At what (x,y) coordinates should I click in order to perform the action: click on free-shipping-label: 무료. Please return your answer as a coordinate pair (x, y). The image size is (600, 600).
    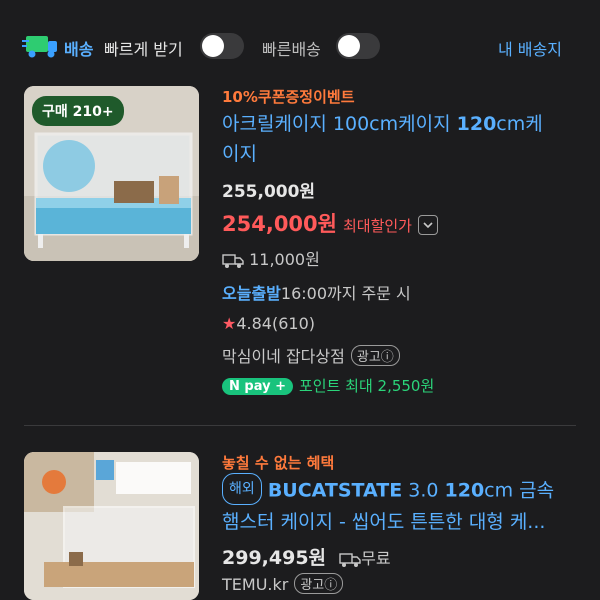
    Looking at the image, I should click on (376, 558).